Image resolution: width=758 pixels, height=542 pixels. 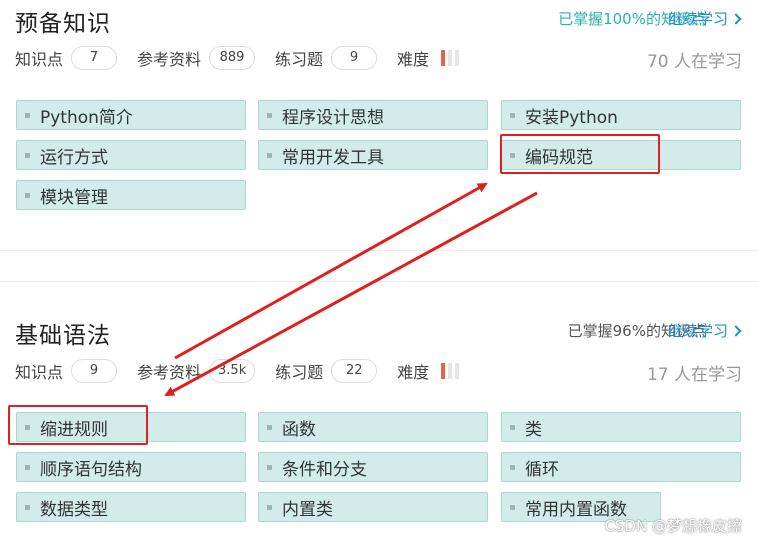 I want to click on knowledge-tag: 函数, so click(x=373, y=427).